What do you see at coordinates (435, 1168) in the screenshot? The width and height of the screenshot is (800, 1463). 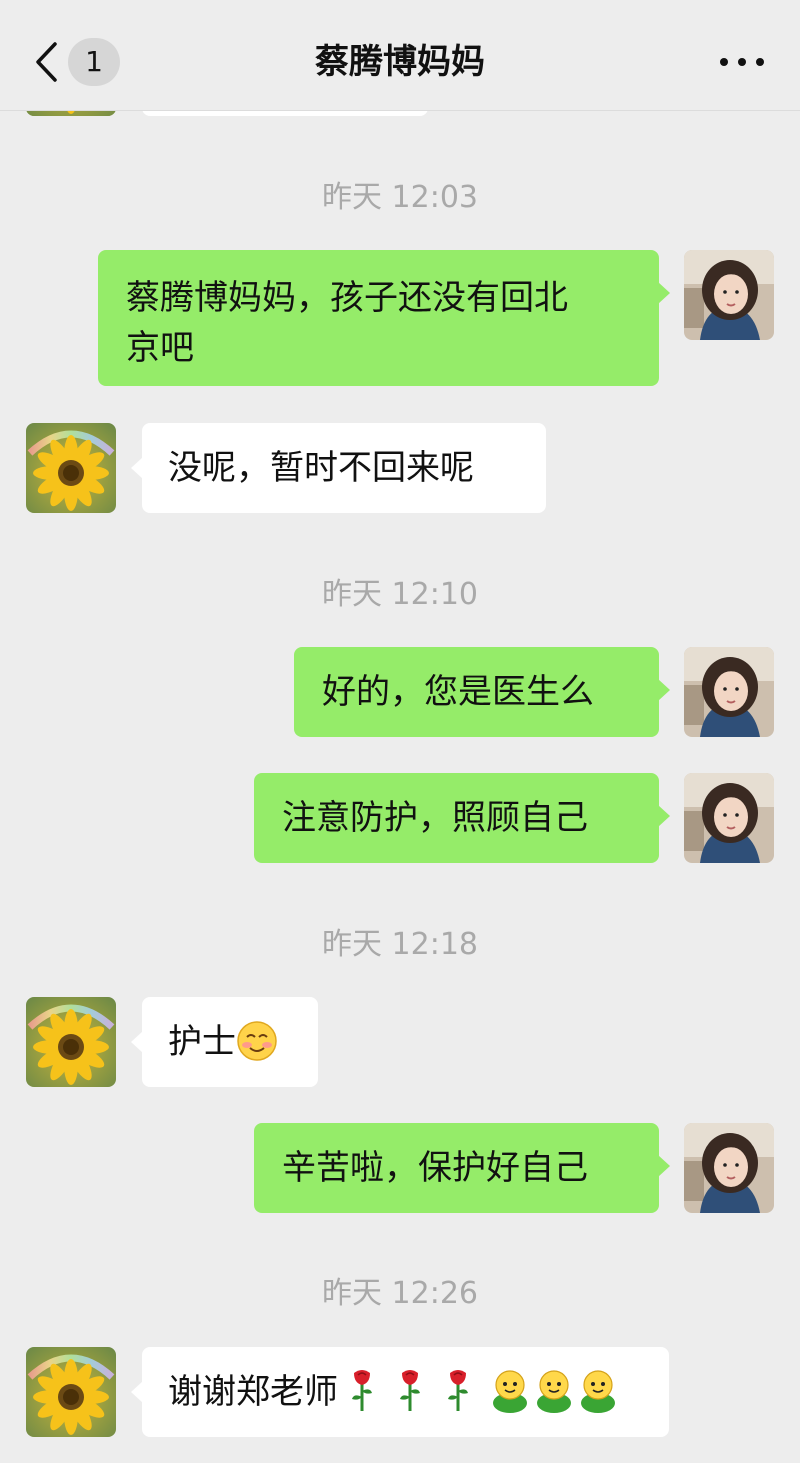 I see `message-text: 辛苦啦，保护好自己` at bounding box center [435, 1168].